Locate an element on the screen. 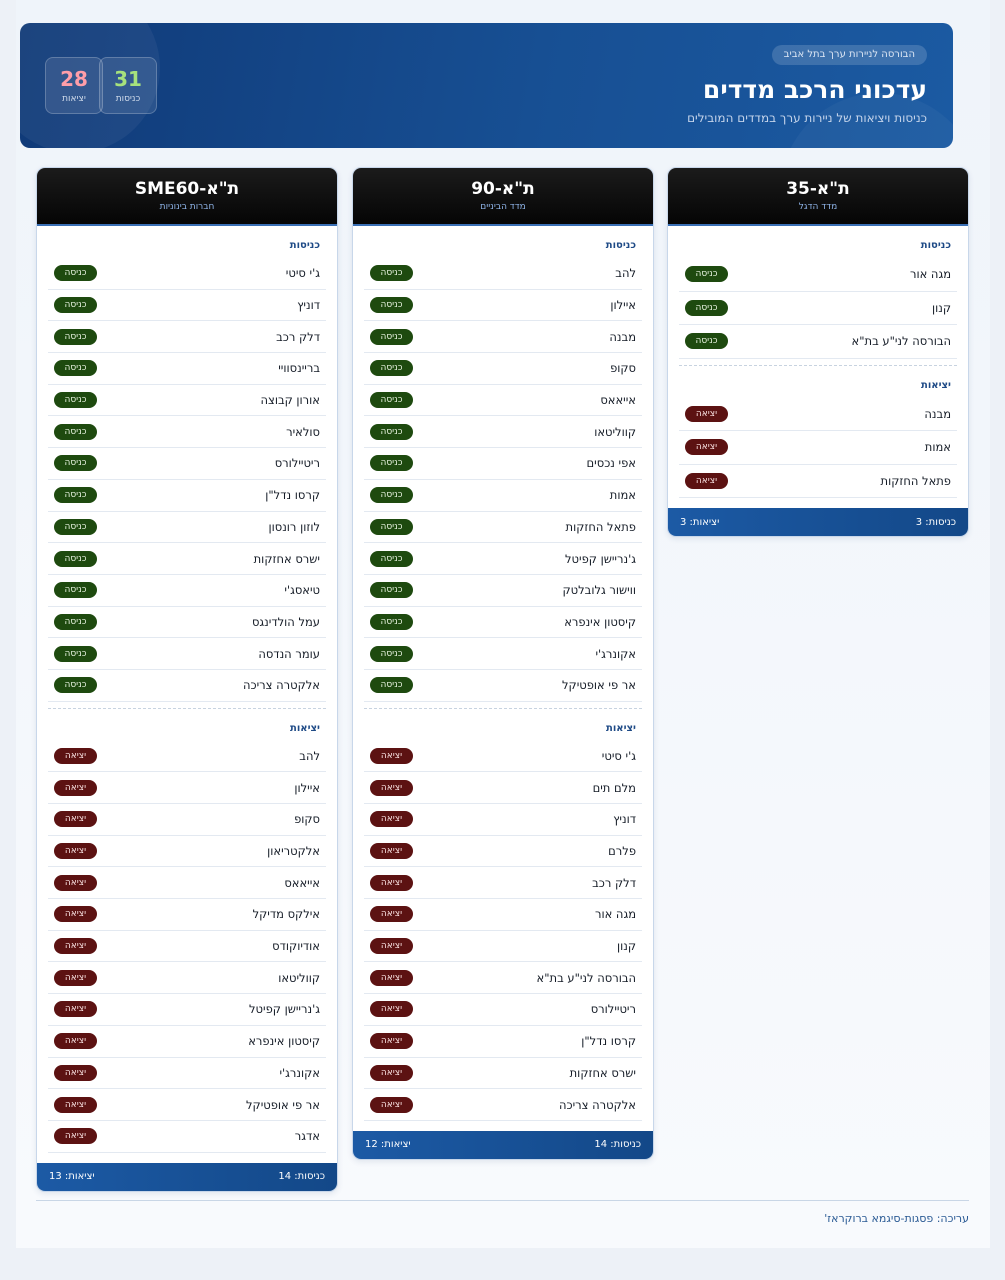 The image size is (1005, 1280). list-item: ריטיילורס יציאה is located at coordinates (503, 1010).